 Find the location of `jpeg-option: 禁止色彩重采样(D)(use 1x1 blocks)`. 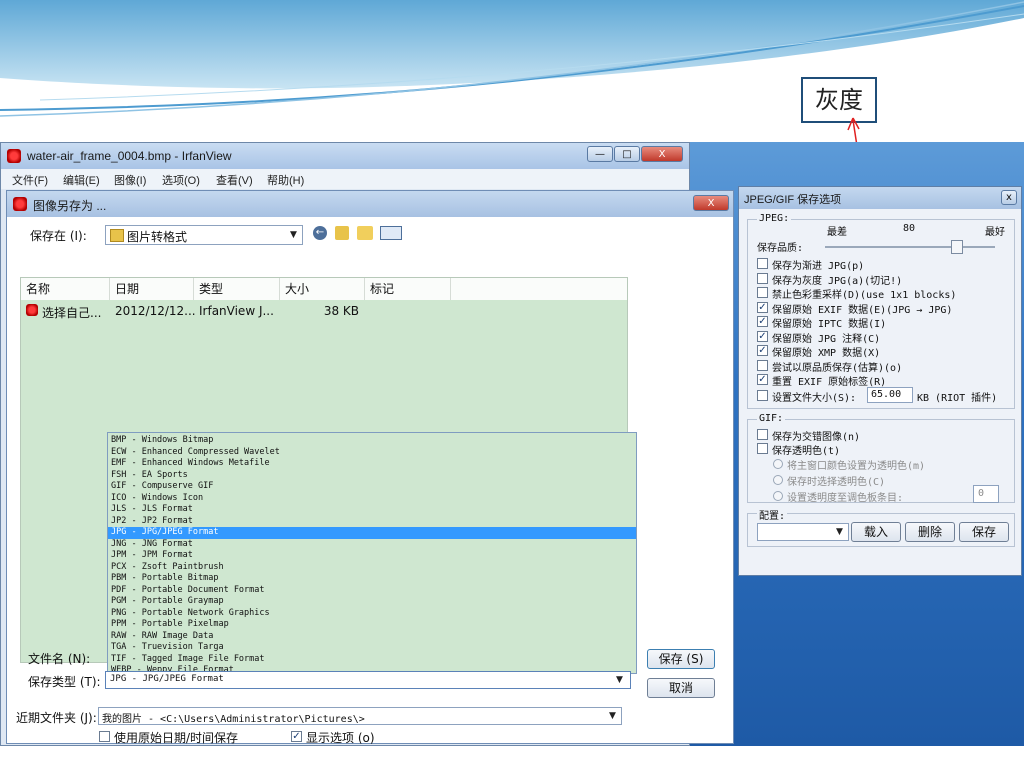

jpeg-option: 禁止色彩重采样(D)(use 1x1 blocks) is located at coordinates (886, 293).